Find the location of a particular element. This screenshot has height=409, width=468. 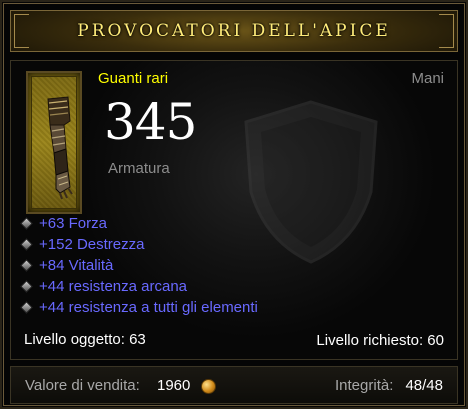

durability-label: Integrità: is located at coordinates (364, 385).